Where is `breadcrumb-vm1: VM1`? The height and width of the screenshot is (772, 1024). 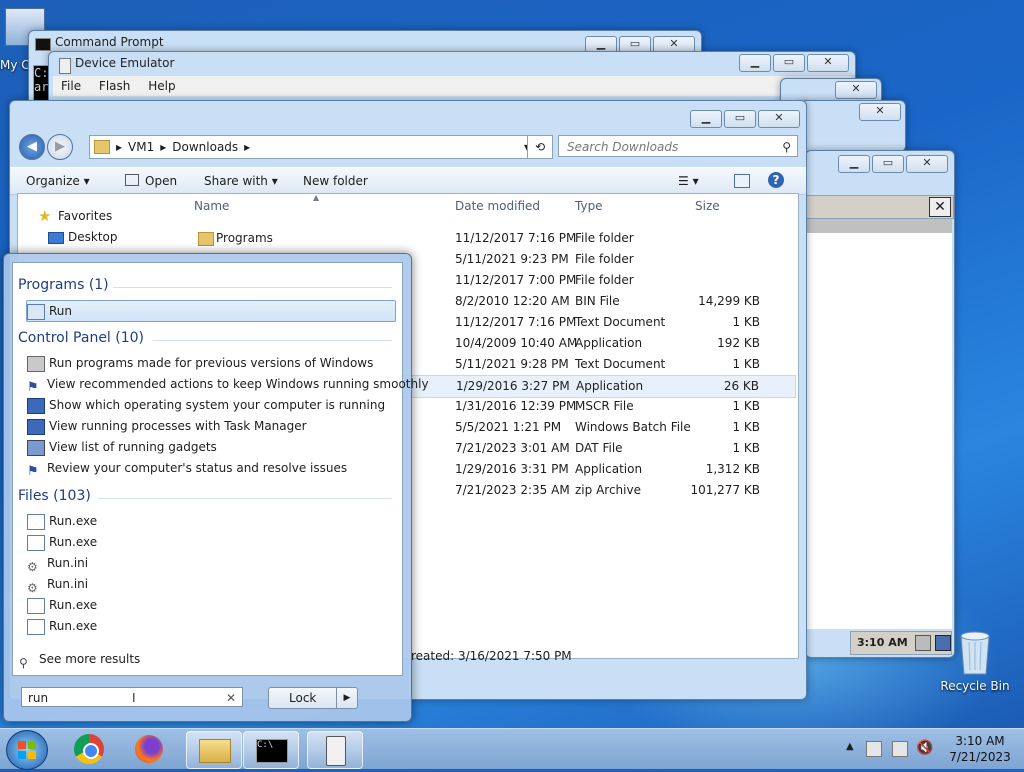 breadcrumb-vm1: VM1 is located at coordinates (141, 147).